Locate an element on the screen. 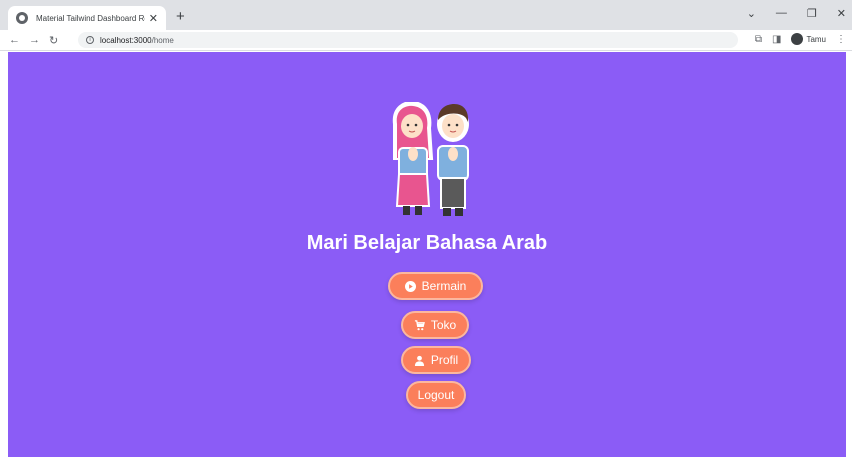 The height and width of the screenshot is (457, 852). url-text: localhost:3000/home is located at coordinates (137, 40).